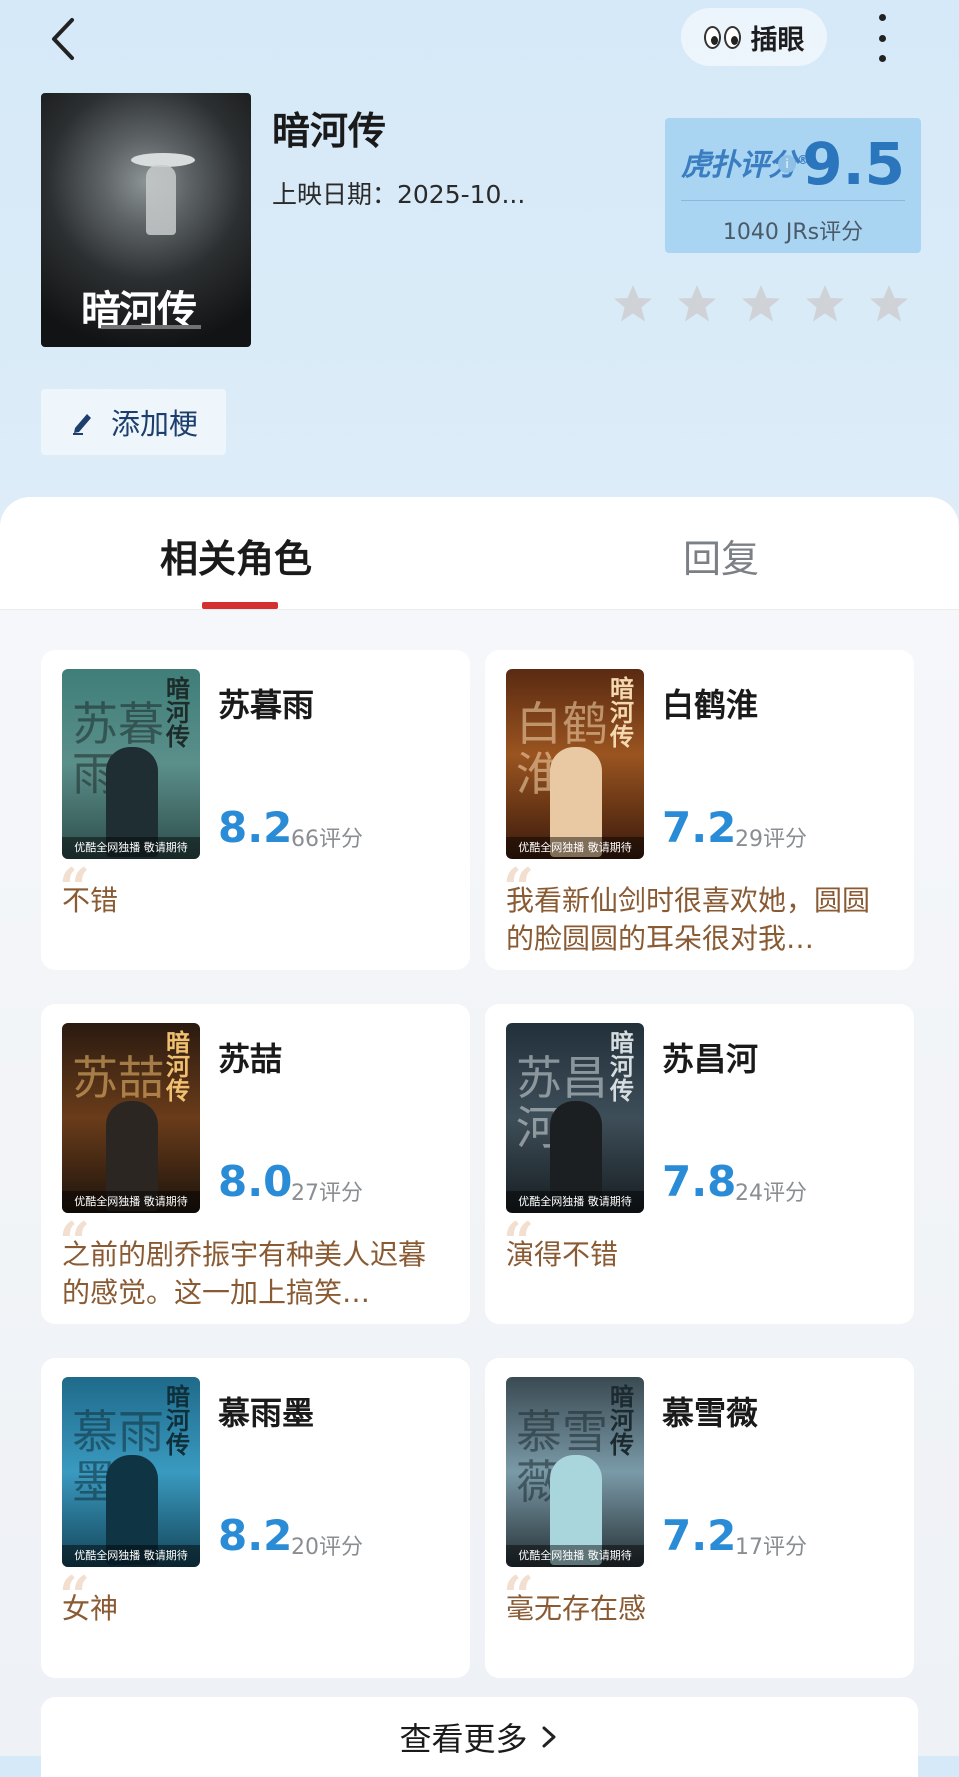 The height and width of the screenshot is (1777, 959). I want to click on character-name: 苏喆, so click(250, 1059).